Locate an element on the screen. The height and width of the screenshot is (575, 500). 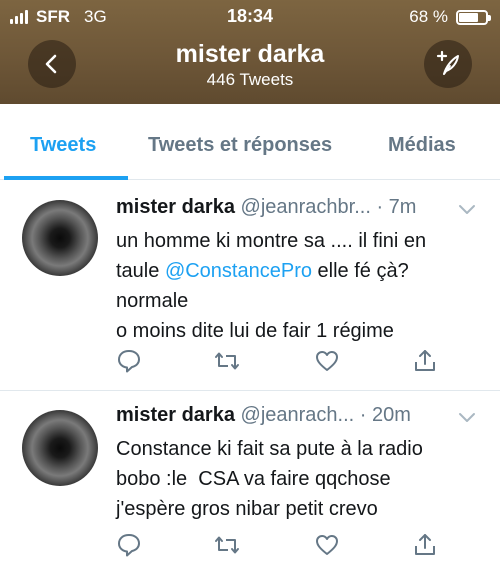
tweet-time: · 7m is located at coordinates (396, 207).